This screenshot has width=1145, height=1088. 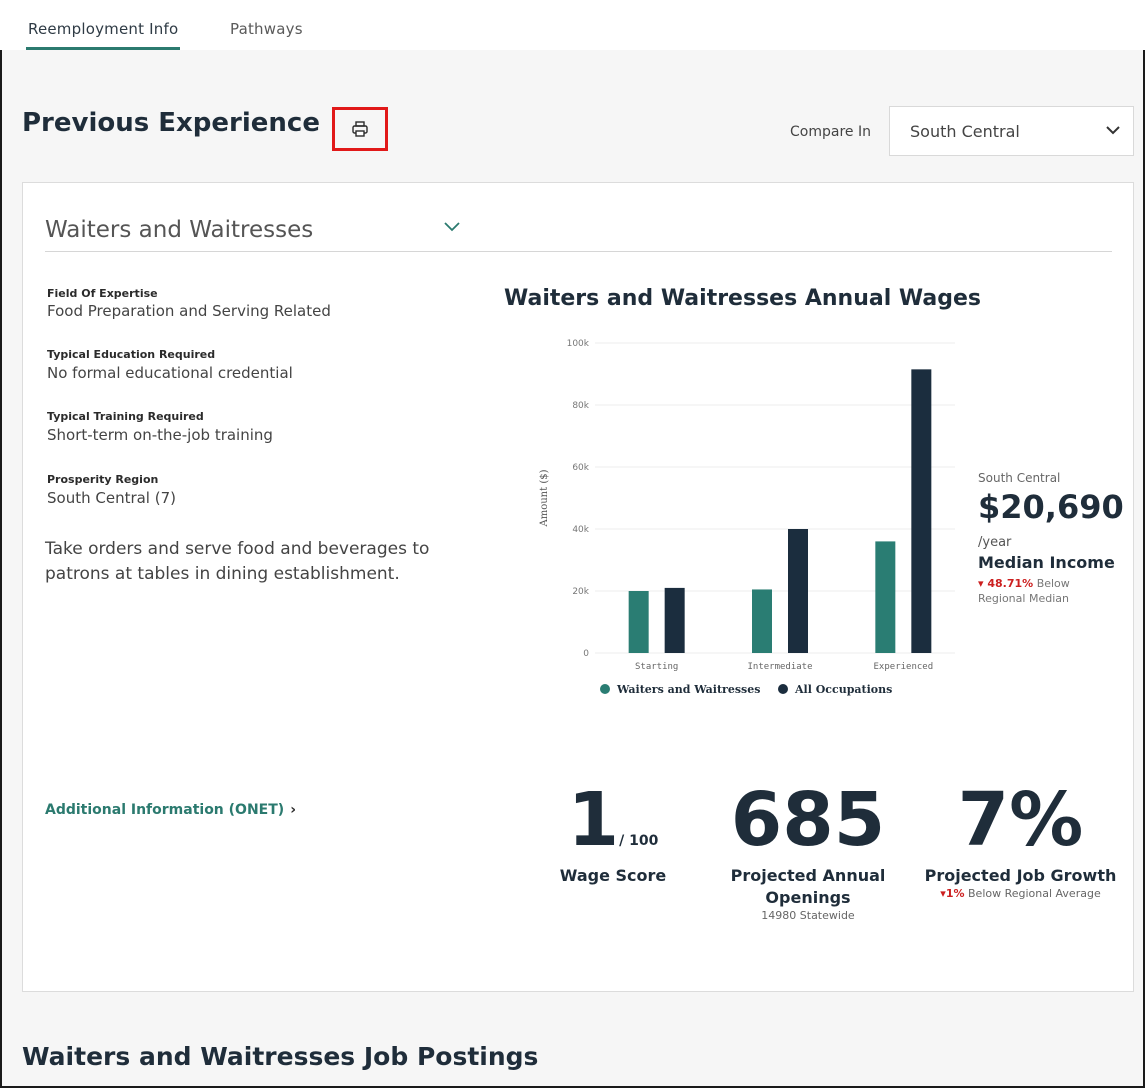 I want to click on median-label: Median Income, so click(x=1046, y=562).